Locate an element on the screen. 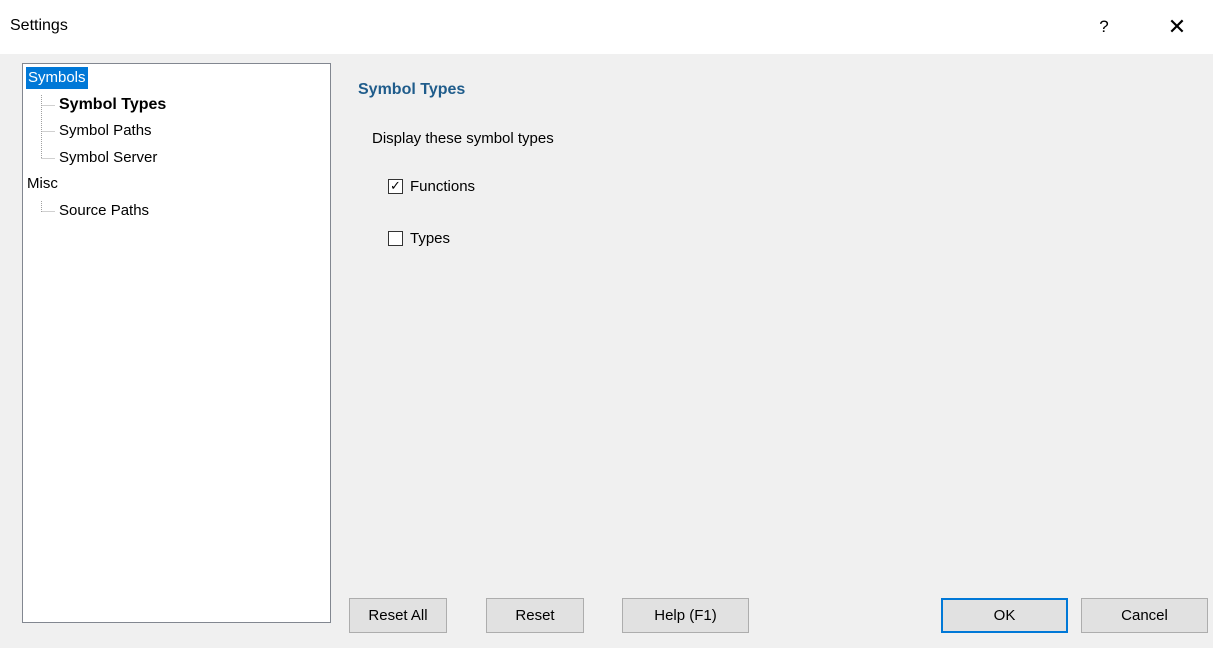  section-title: Symbol Types is located at coordinates (412, 89).